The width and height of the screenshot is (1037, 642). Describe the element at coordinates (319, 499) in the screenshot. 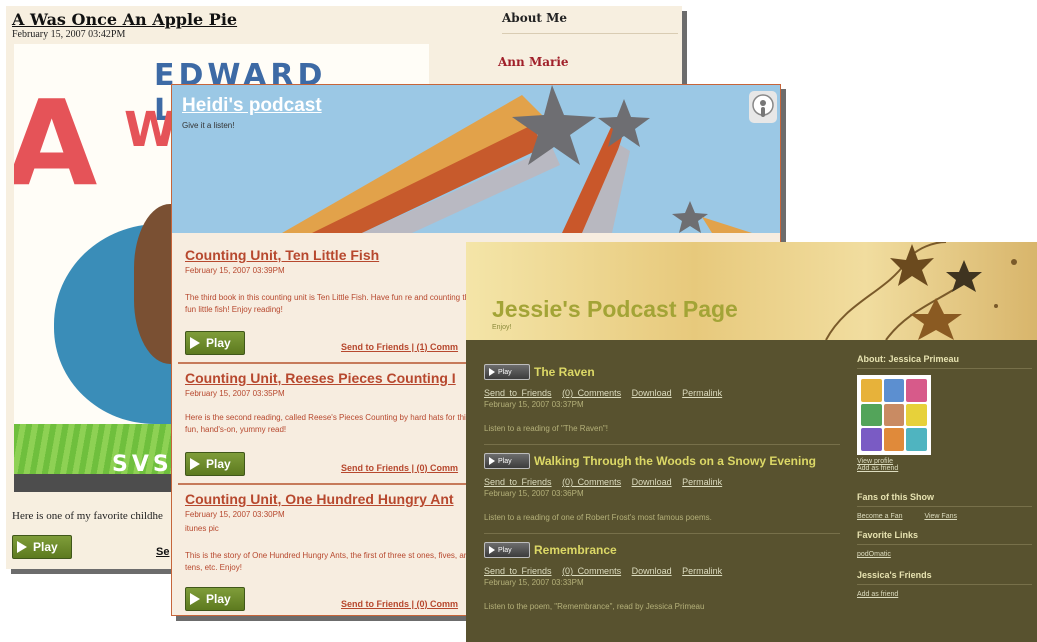

I see `episode-title: Counting Unit, One Hundred Hungry Ant` at that location.